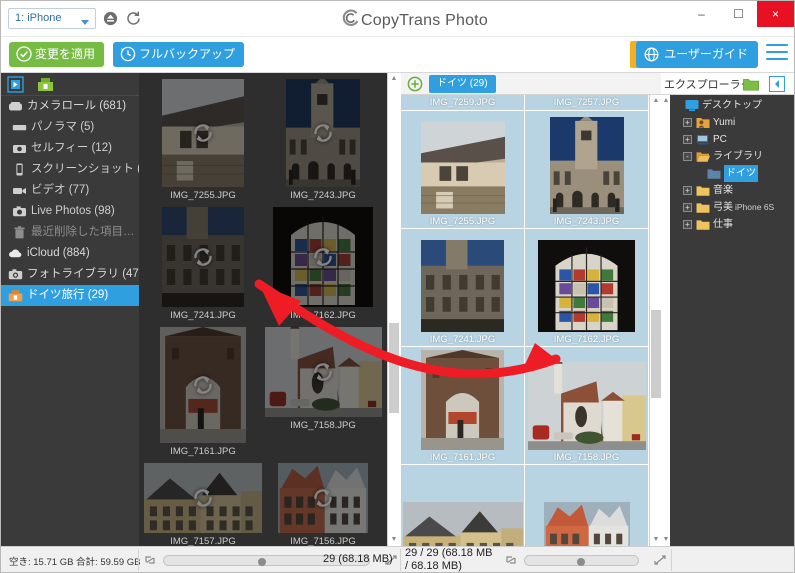  Describe the element at coordinates (751, 84) in the screenshot. I see `new-folder-icon` at that location.